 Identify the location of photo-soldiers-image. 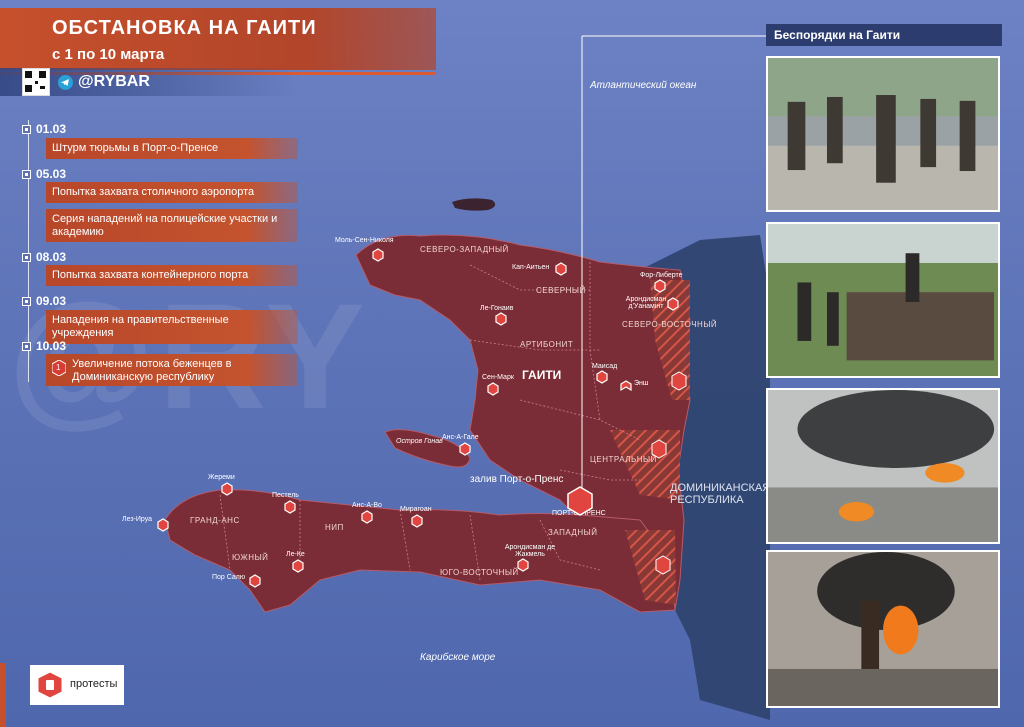
(883, 134).